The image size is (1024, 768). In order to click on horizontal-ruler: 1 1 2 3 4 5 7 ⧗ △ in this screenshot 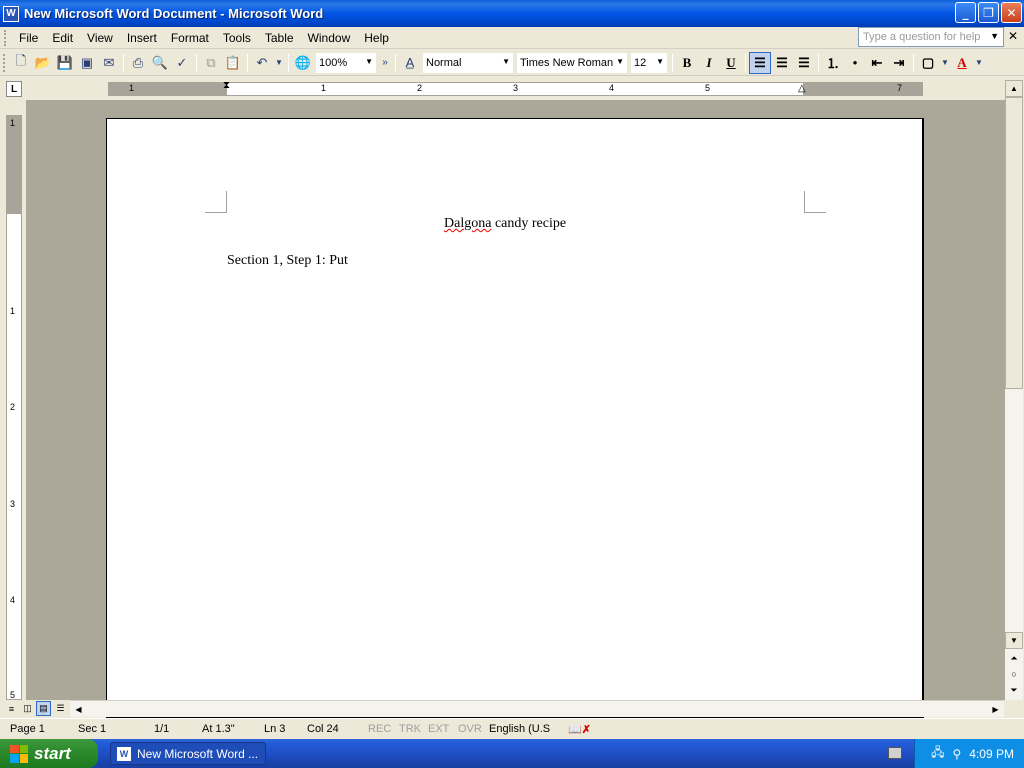, I will do `click(515, 88)`.